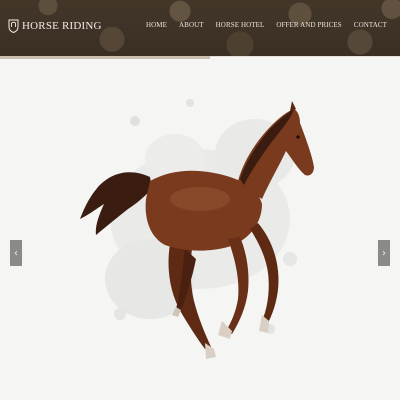  I want to click on nav-offer-and-prices: OFFER AND PRICES, so click(308, 25).